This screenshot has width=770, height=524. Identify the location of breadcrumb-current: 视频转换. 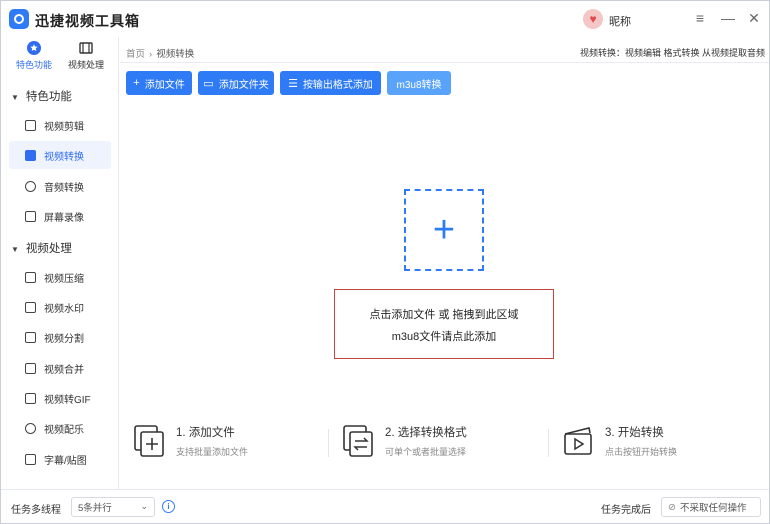
(175, 54).